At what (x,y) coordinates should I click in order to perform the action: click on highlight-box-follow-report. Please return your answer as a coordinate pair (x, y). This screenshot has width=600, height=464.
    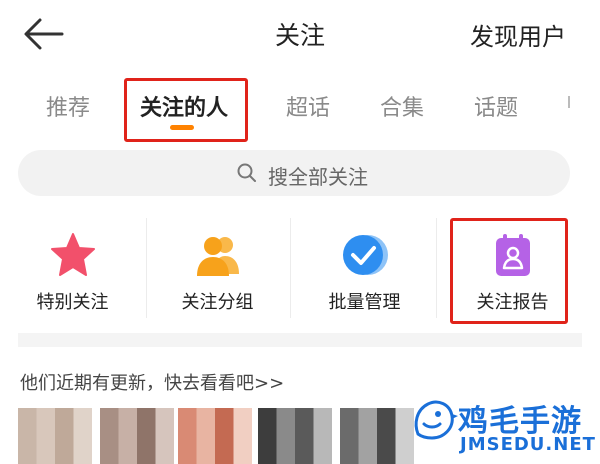
    Looking at the image, I should click on (509, 271).